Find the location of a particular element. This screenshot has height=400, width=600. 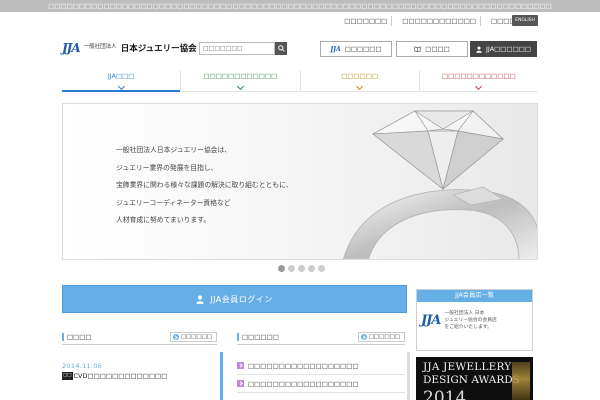

hero-line: ジュエリーコーディネーター資格など is located at coordinates (173, 202).